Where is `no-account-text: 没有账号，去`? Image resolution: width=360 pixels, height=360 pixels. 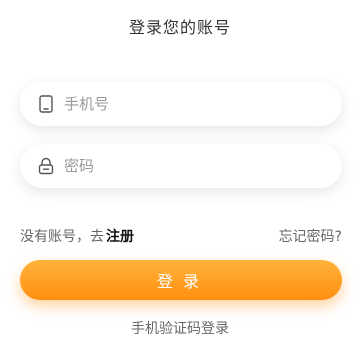 no-account-text: 没有账号，去 is located at coordinates (62, 237).